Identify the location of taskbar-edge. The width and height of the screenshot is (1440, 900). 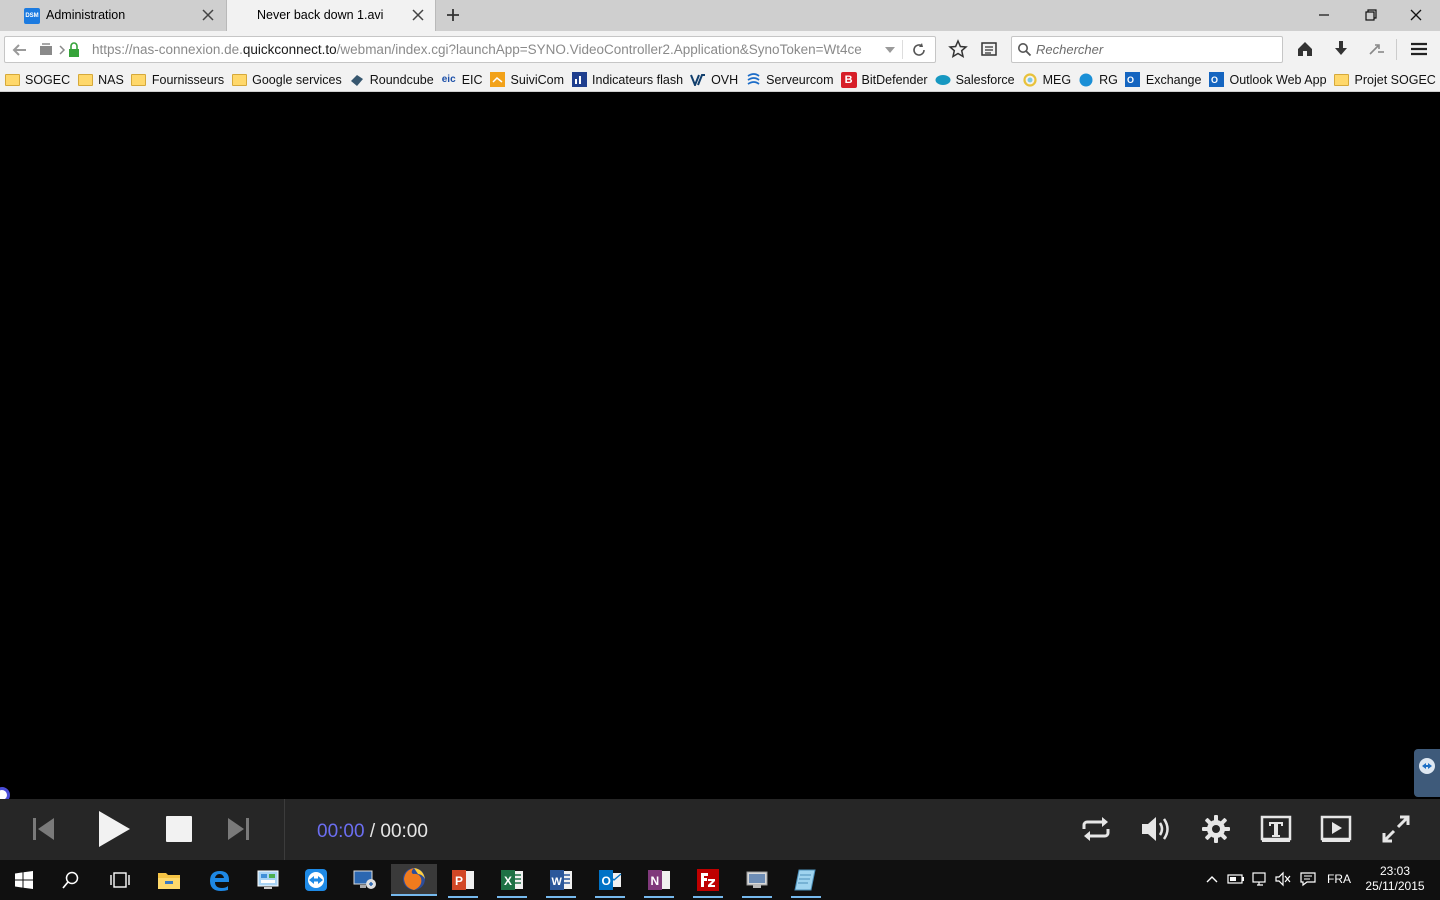
(219, 880).